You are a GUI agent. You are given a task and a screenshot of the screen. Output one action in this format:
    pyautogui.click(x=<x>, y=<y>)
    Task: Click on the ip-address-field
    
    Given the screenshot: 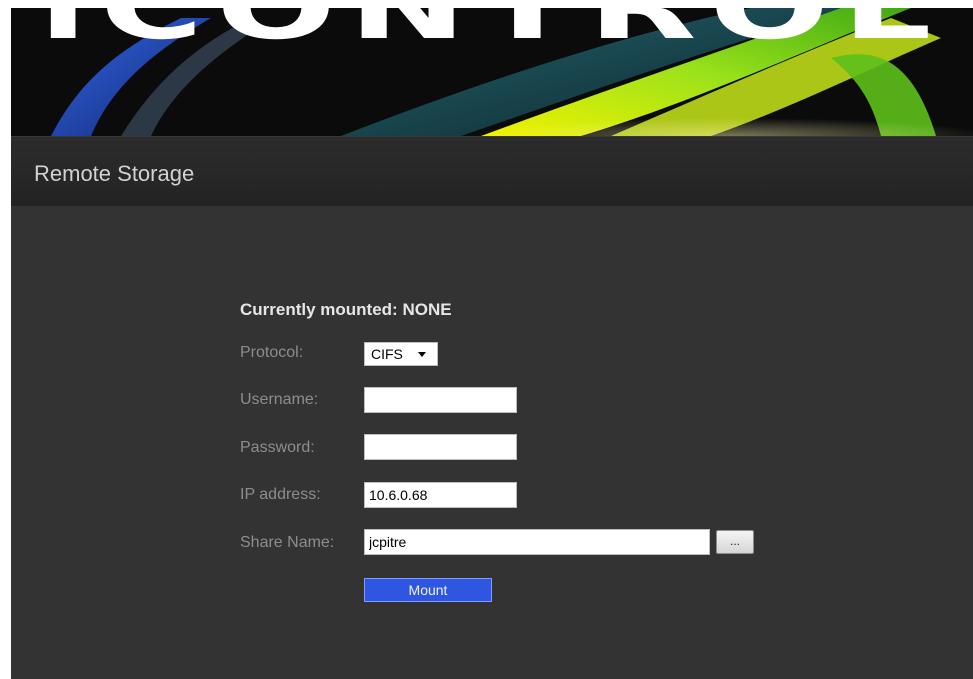 What is the action you would take?
    pyautogui.click(x=440, y=495)
    